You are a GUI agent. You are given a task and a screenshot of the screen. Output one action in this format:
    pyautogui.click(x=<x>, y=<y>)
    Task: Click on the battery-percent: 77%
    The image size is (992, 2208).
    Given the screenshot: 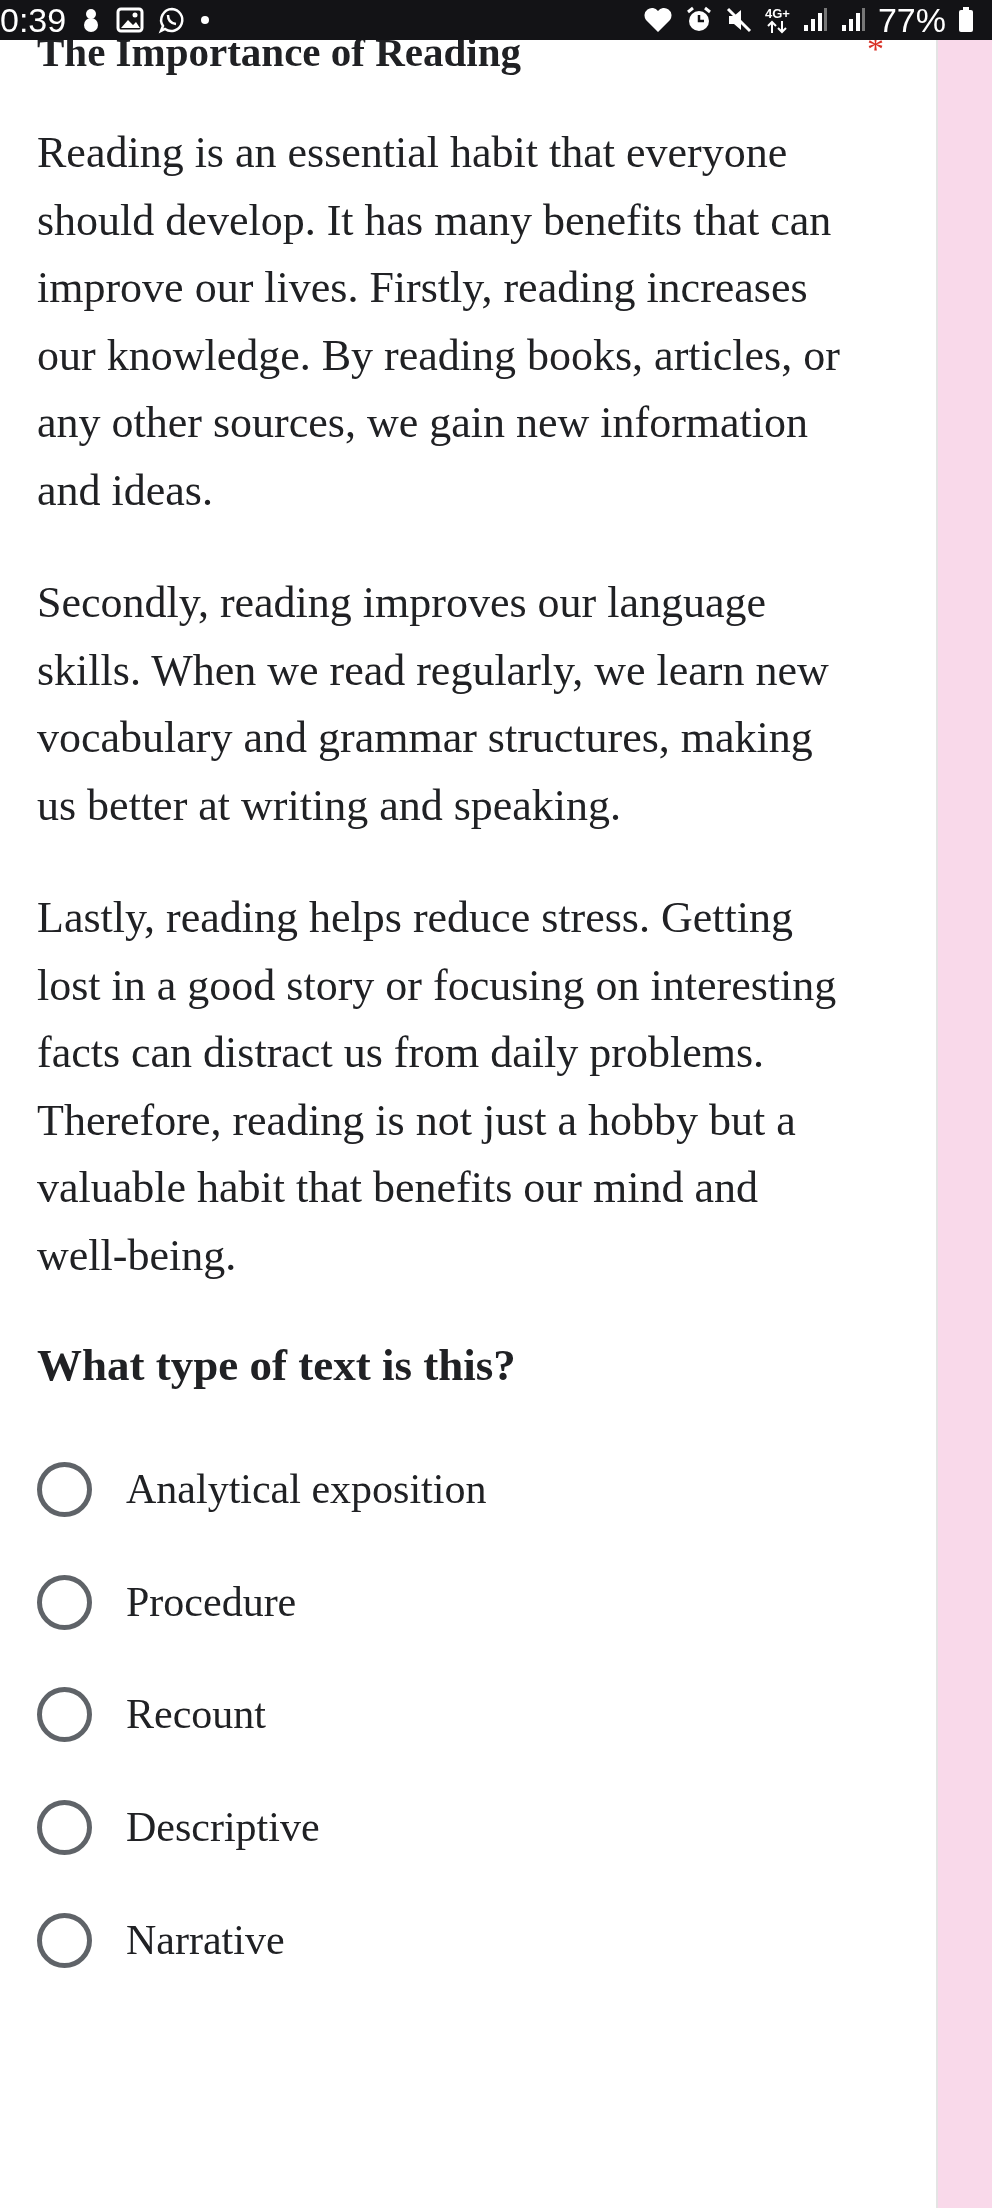 What is the action you would take?
    pyautogui.click(x=911, y=20)
    